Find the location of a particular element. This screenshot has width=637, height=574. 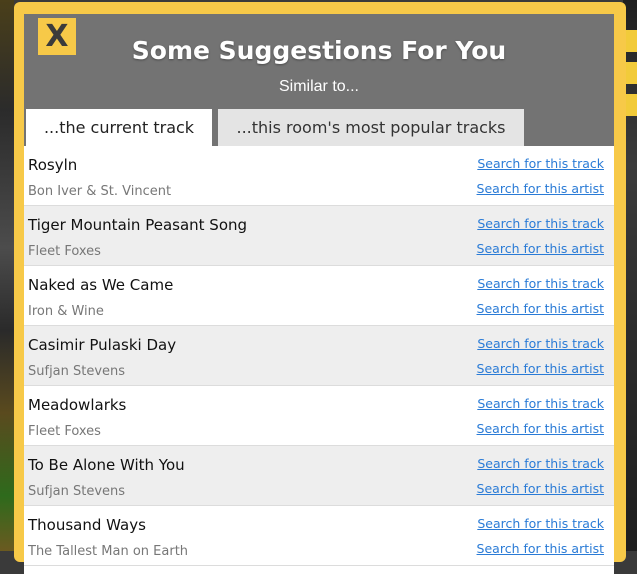

track-title: Thousand Ways is located at coordinates (87, 525).